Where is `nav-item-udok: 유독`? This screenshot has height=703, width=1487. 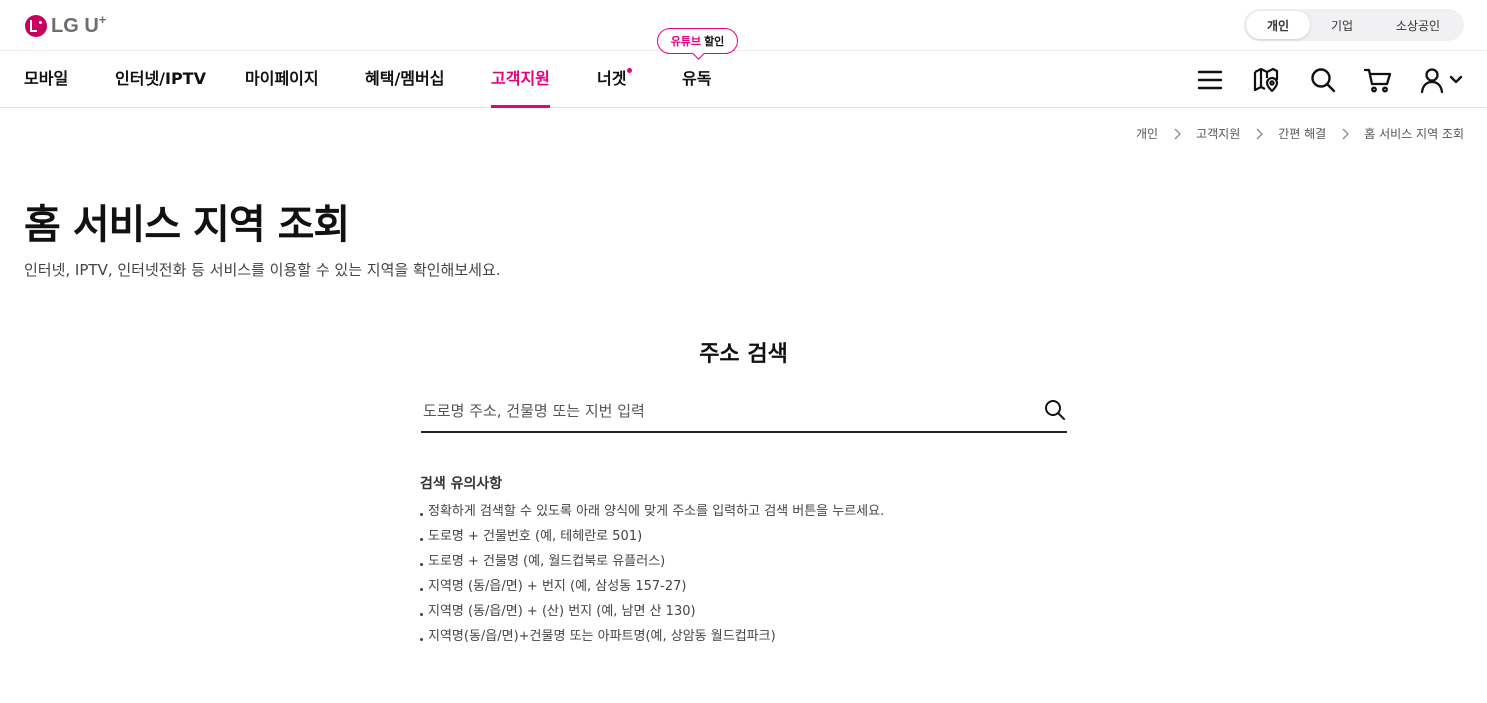
nav-item-udok: 유독 is located at coordinates (696, 79).